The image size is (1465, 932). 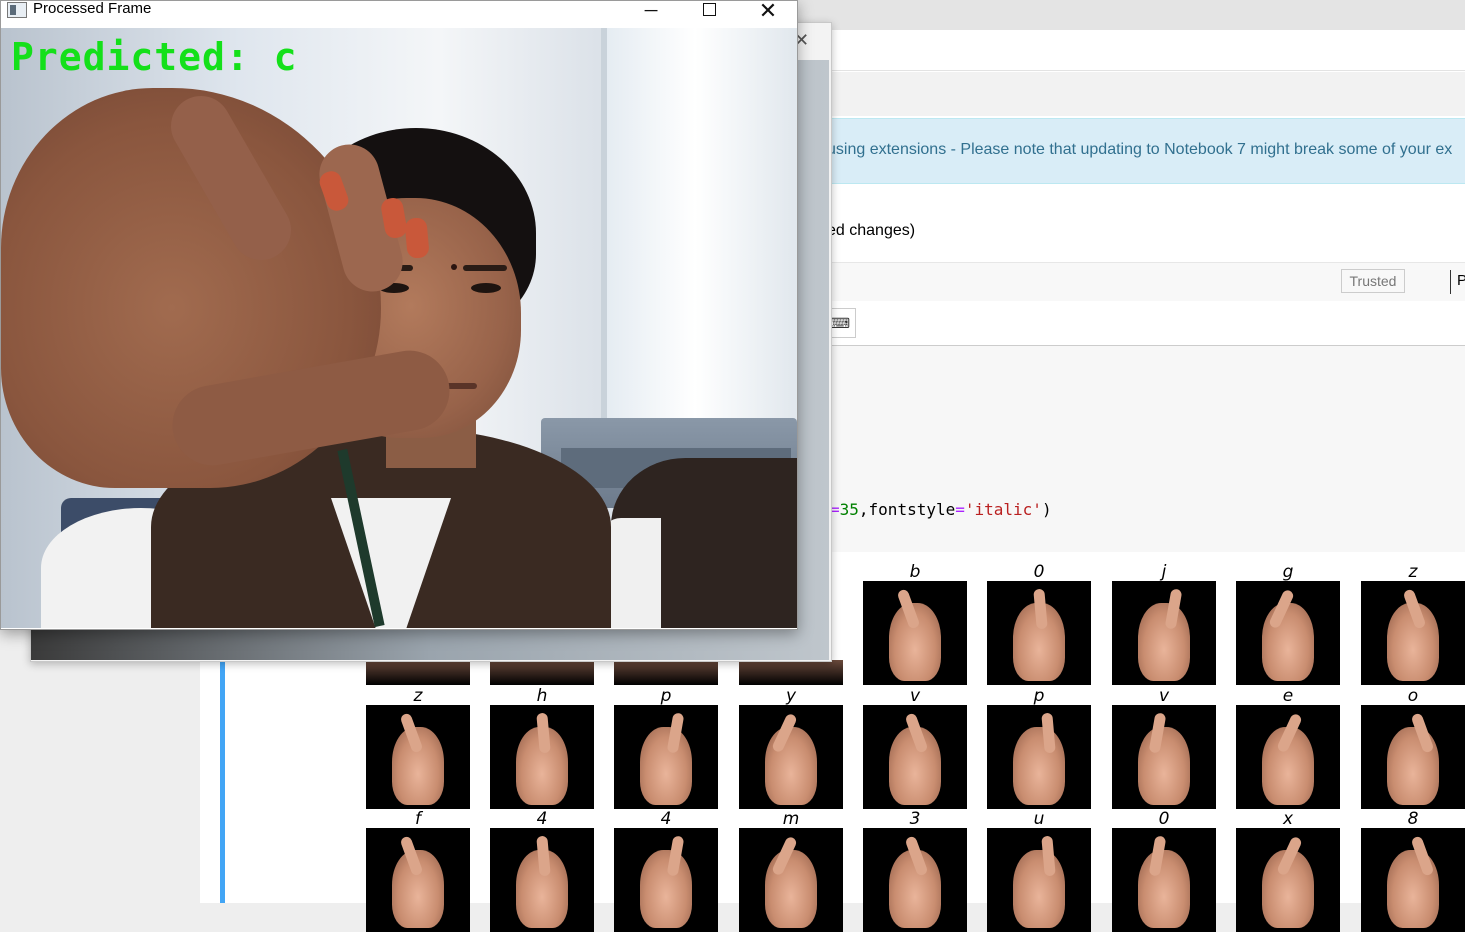 I want to click on sign-label: 3, so click(x=915, y=819).